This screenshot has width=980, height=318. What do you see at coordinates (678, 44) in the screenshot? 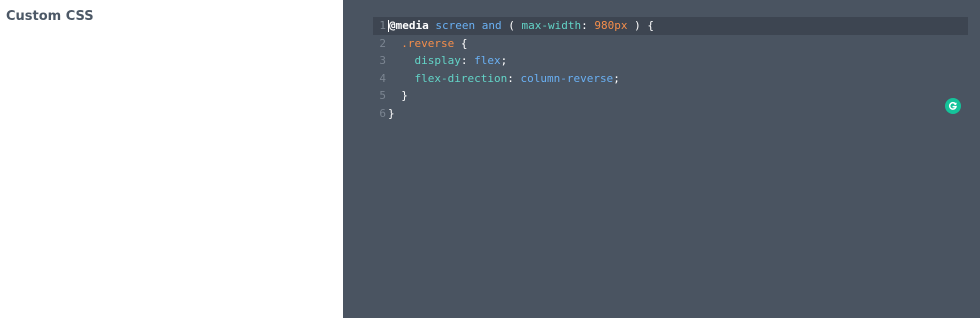
I see `code-text: .reverse {` at bounding box center [678, 44].